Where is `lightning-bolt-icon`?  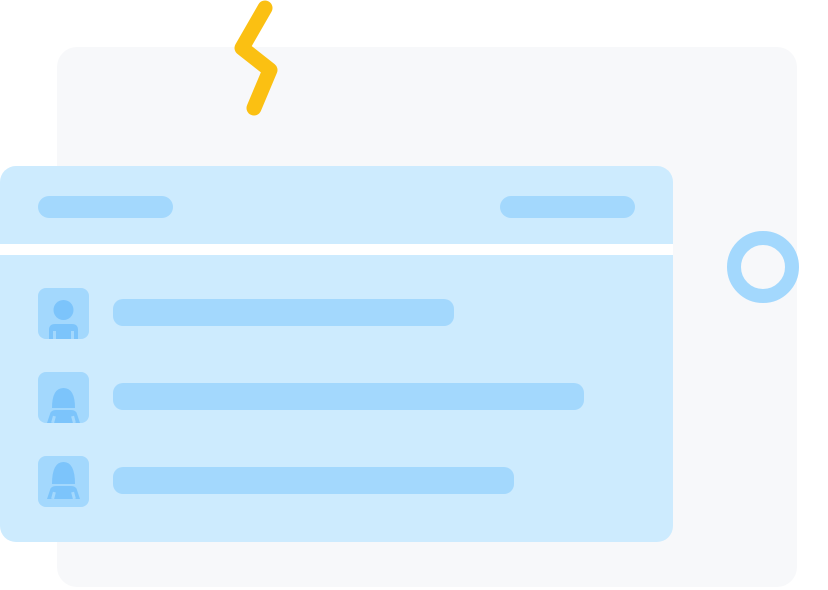
lightning-bolt-icon is located at coordinates (256, 58).